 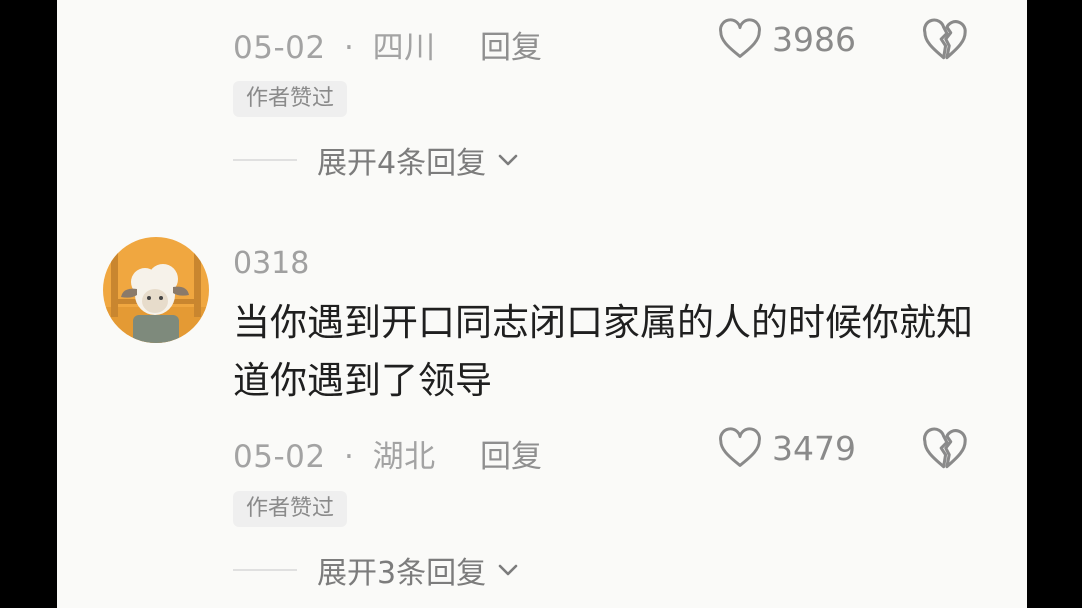 What do you see at coordinates (603, 351) in the screenshot?
I see `comment-text: 当你遇到开口同志闭口家属的人的时候你就知道你遇到了领导` at bounding box center [603, 351].